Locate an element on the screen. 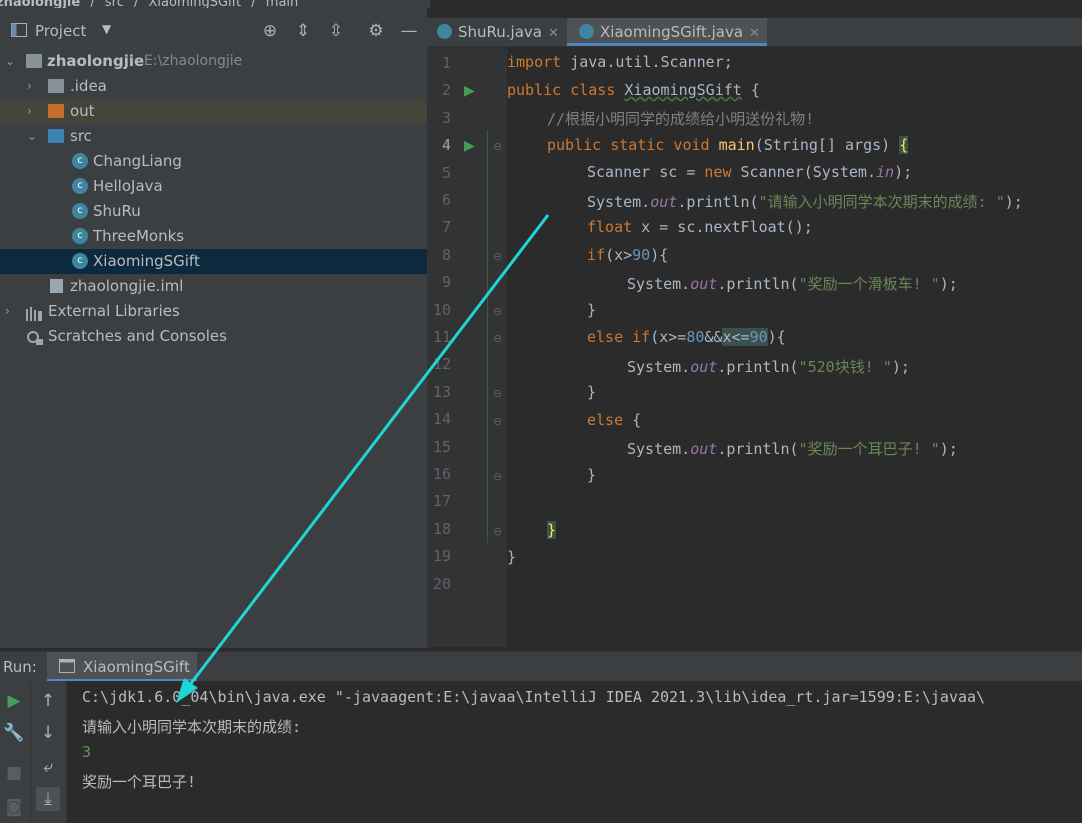  line-number: 19 is located at coordinates (441, 556).